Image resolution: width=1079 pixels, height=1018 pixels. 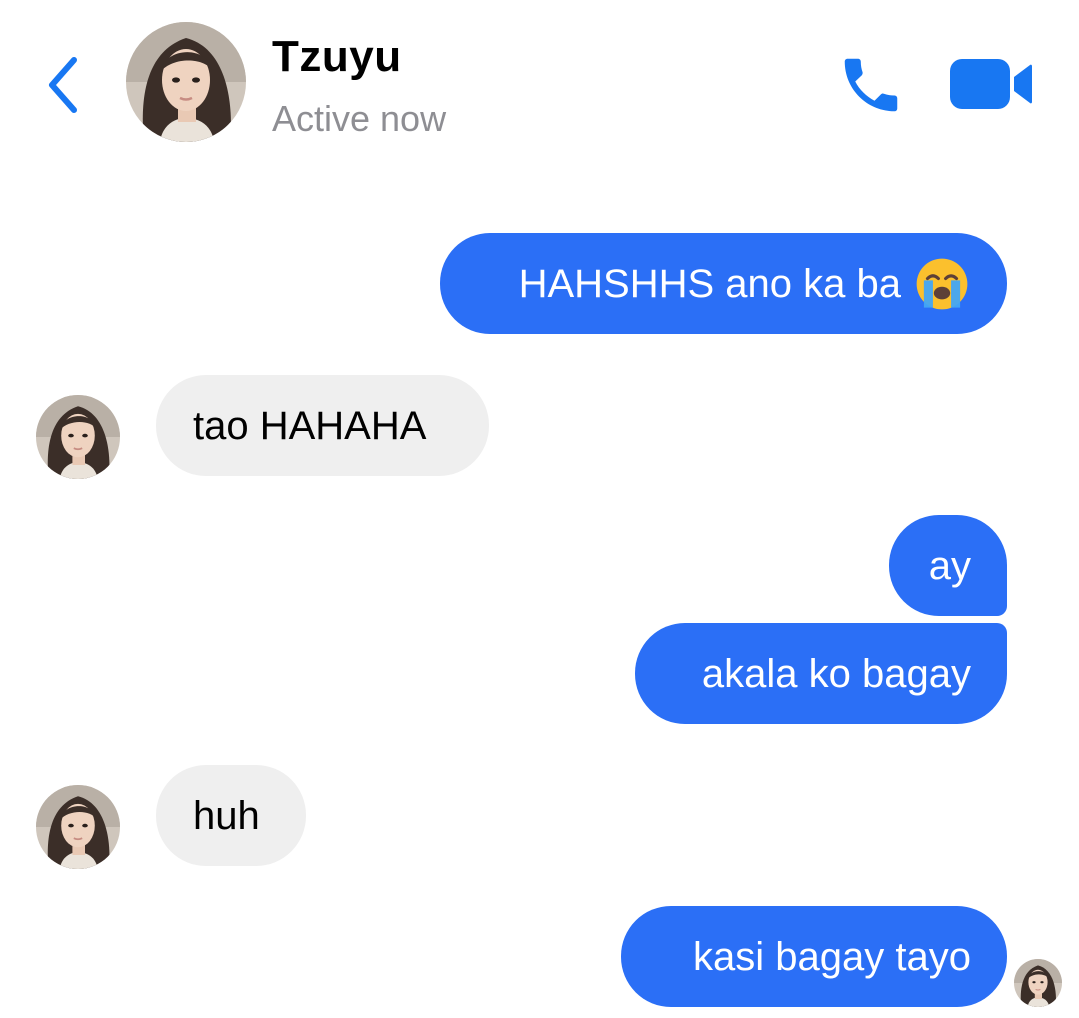 What do you see at coordinates (832, 956) in the screenshot?
I see `message-text: kasi bagay tayo` at bounding box center [832, 956].